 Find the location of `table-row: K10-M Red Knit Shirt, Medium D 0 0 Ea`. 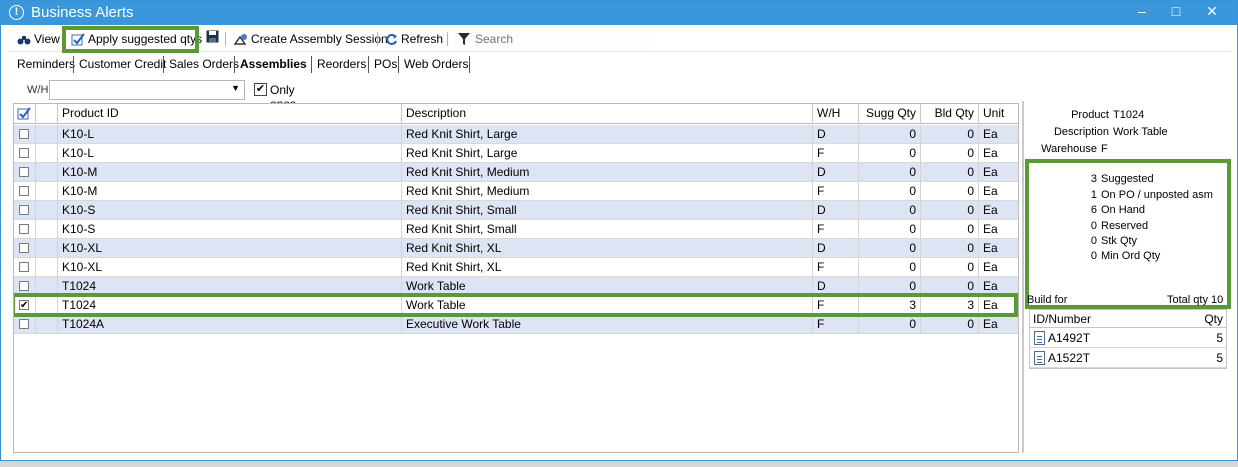

table-row: K10-M Red Knit Shirt, Medium D 0 0 Ea is located at coordinates (516, 172).